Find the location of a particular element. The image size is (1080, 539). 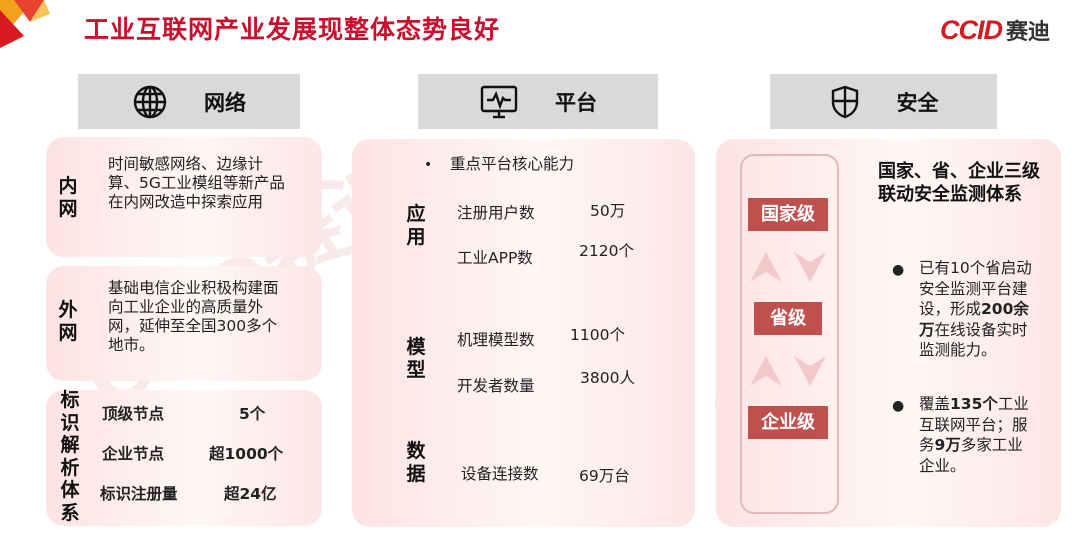

security-bullet-1: 已有10个省启动安全监测平台建设，形成200余万在线设备实时监测能力。 is located at coordinates (979, 309).